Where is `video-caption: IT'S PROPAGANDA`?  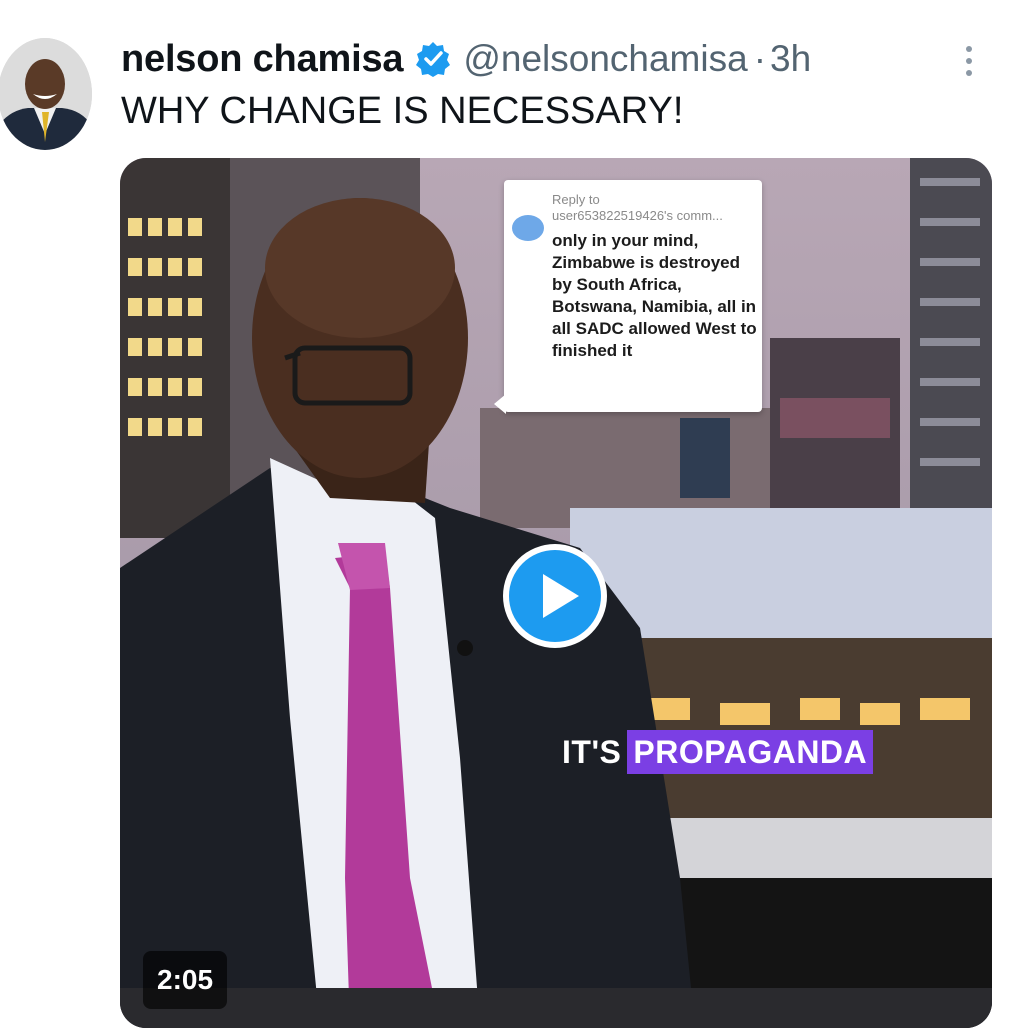 video-caption: IT'S PROPAGANDA is located at coordinates (718, 752).